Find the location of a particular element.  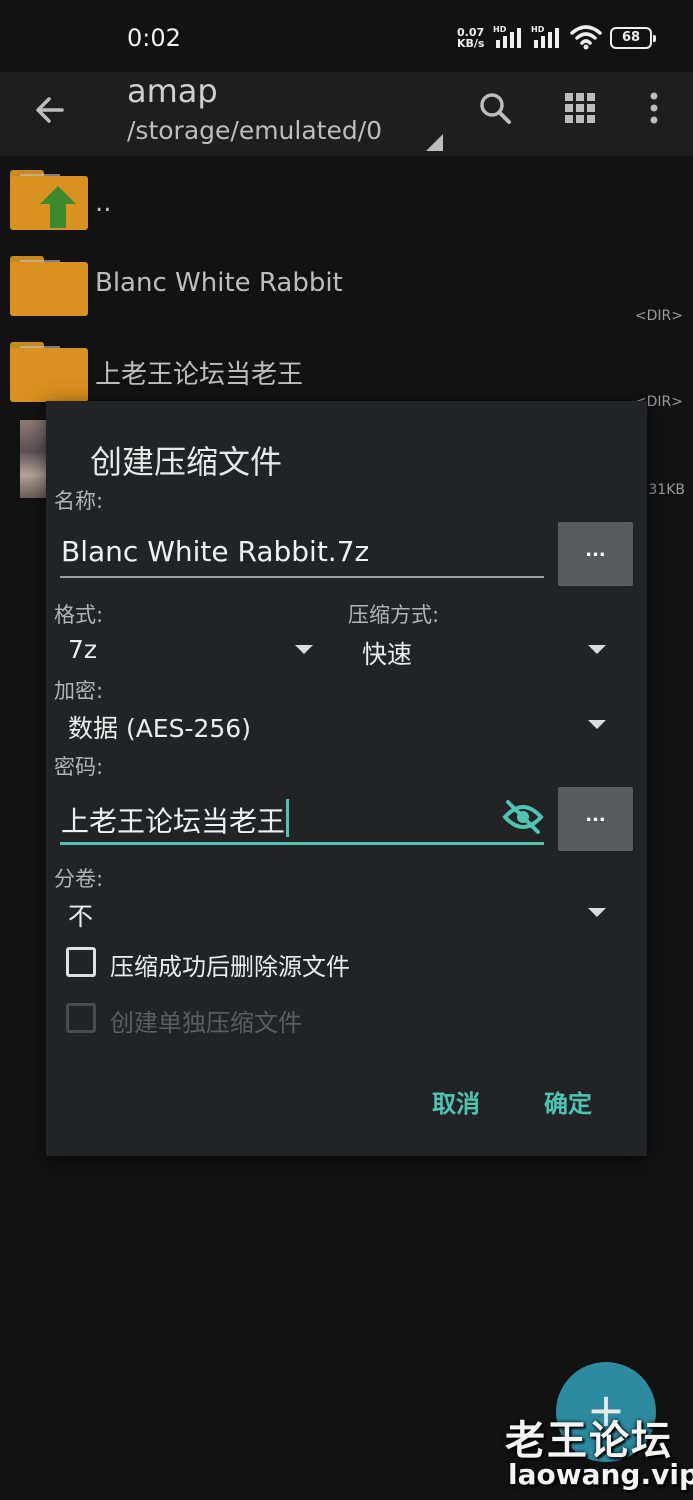

archive-name-input: Blanc White Rabbit.7z is located at coordinates (215, 551).